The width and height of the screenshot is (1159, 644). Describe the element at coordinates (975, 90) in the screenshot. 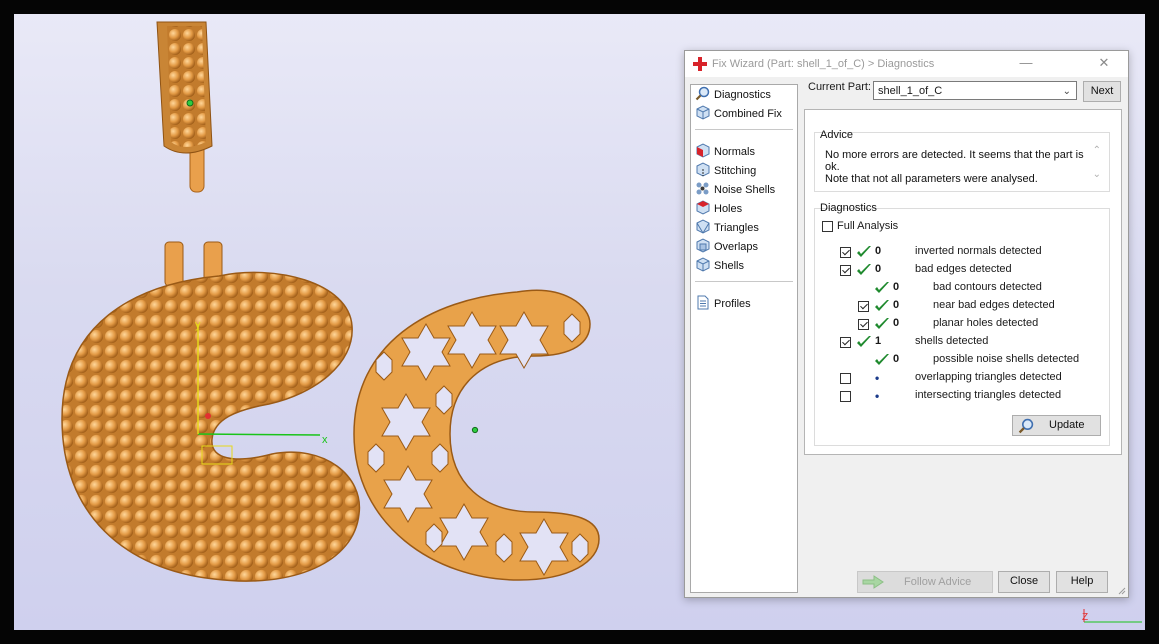

I see `current-part-select: shell_1_of_C ⌄` at that location.